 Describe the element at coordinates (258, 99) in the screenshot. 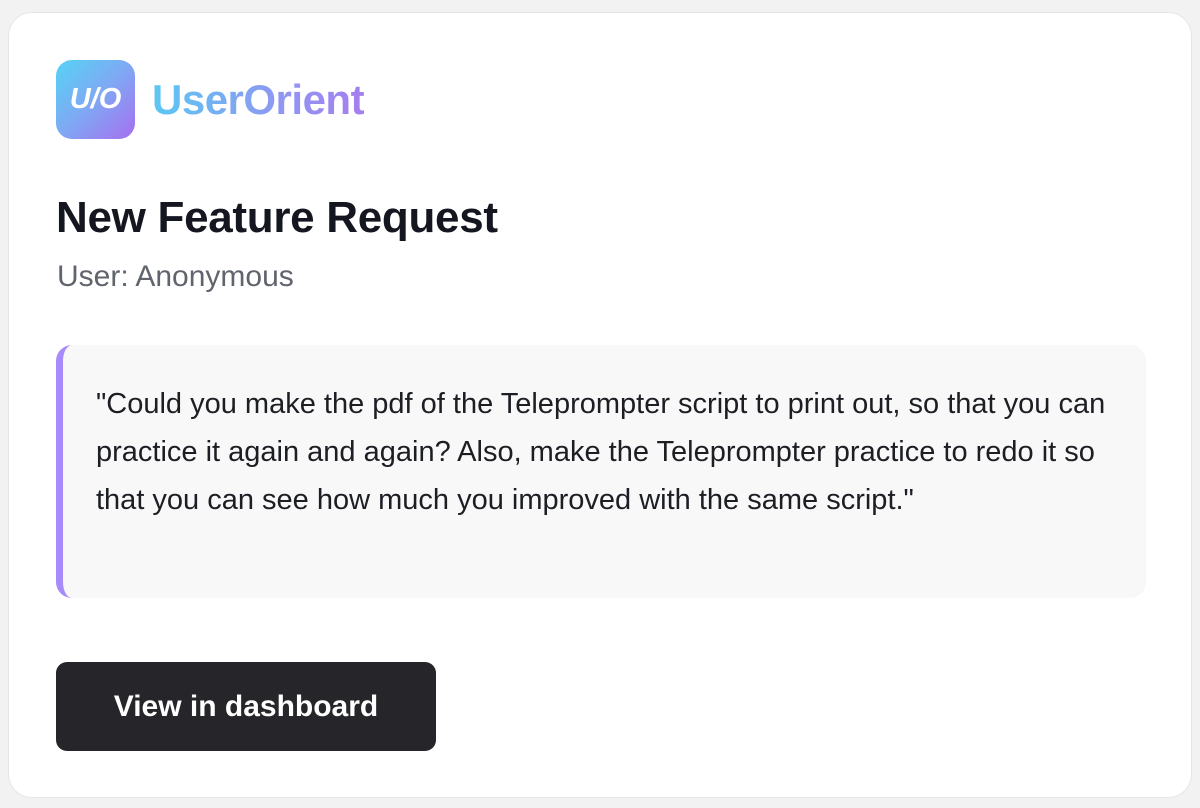

I see `brand-name: UserOrient` at that location.